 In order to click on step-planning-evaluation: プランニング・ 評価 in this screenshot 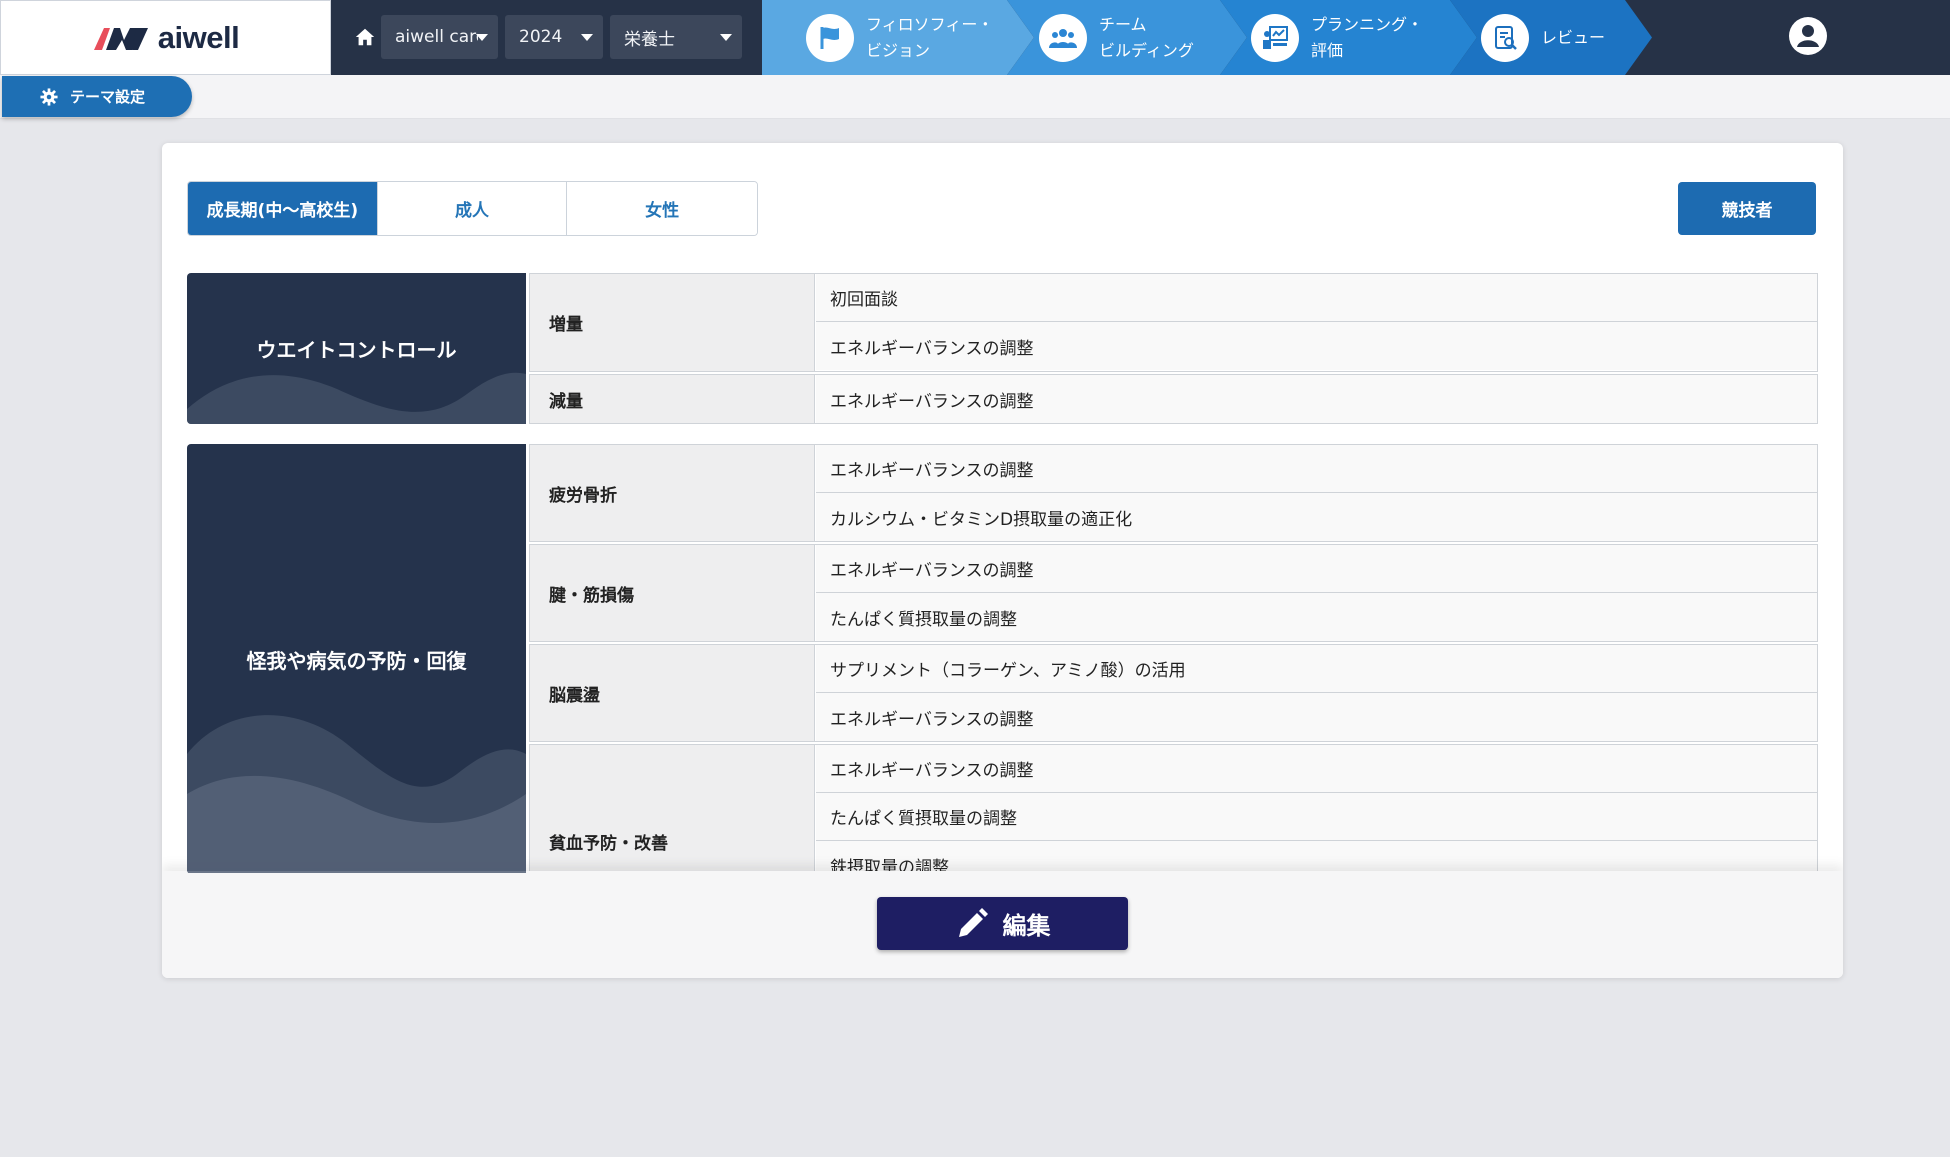, I will do `click(1337, 37)`.